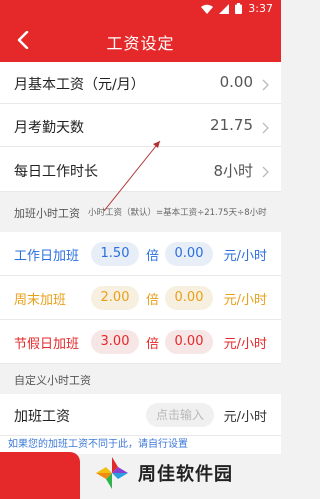  What do you see at coordinates (245, 300) in the screenshot?
I see `weekend-unit-label: 元/小时` at bounding box center [245, 300].